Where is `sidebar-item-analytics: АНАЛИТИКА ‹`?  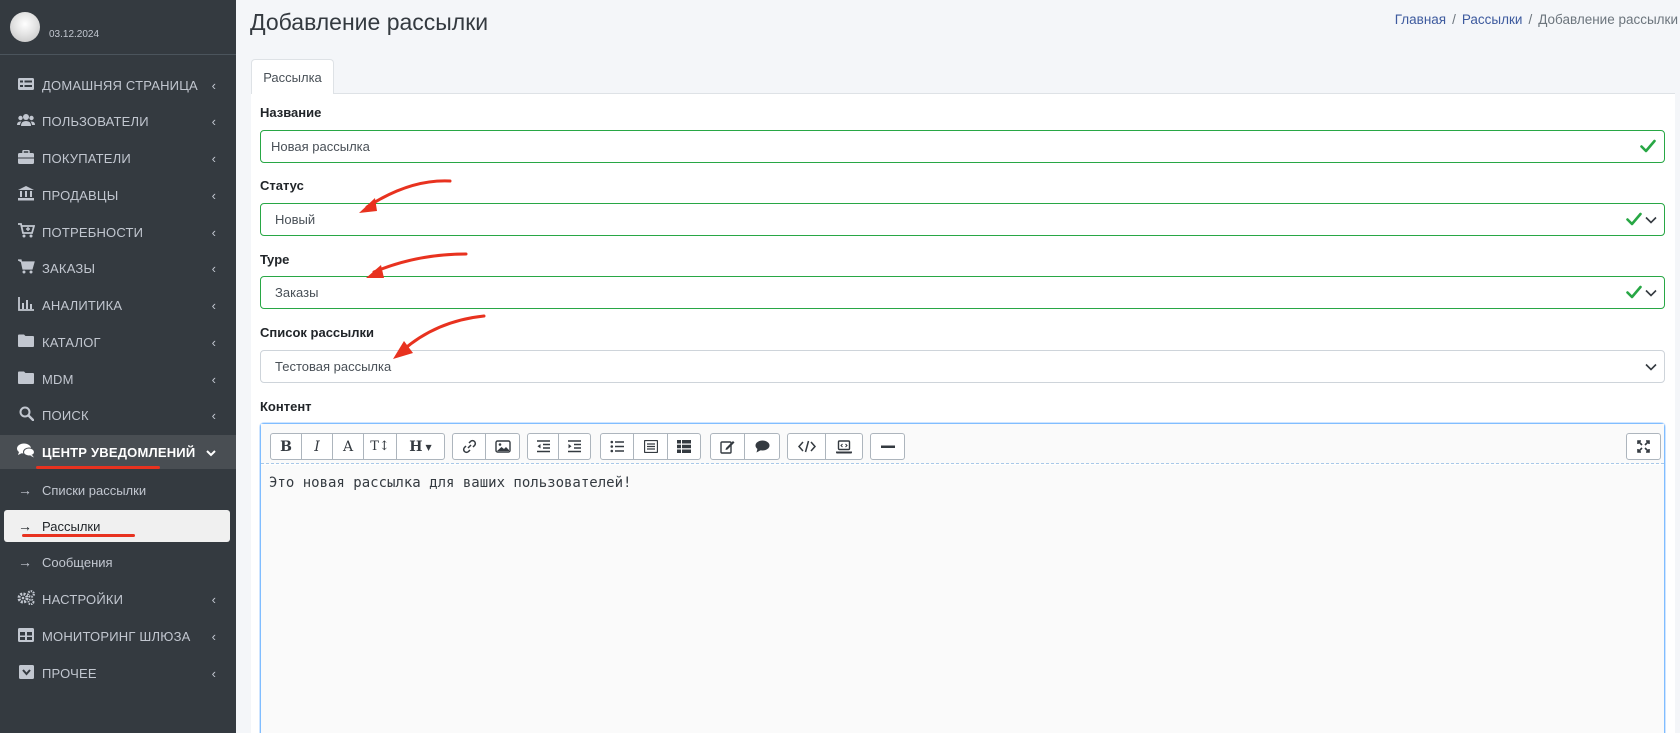 sidebar-item-analytics: АНАЛИТИКА ‹ is located at coordinates (118, 305).